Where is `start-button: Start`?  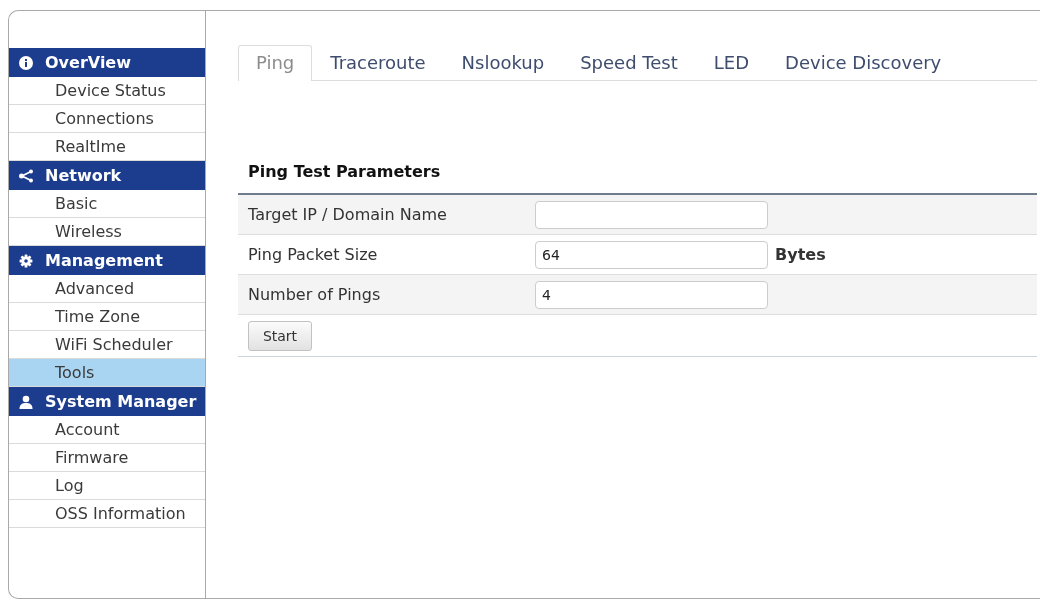
start-button: Start is located at coordinates (280, 335).